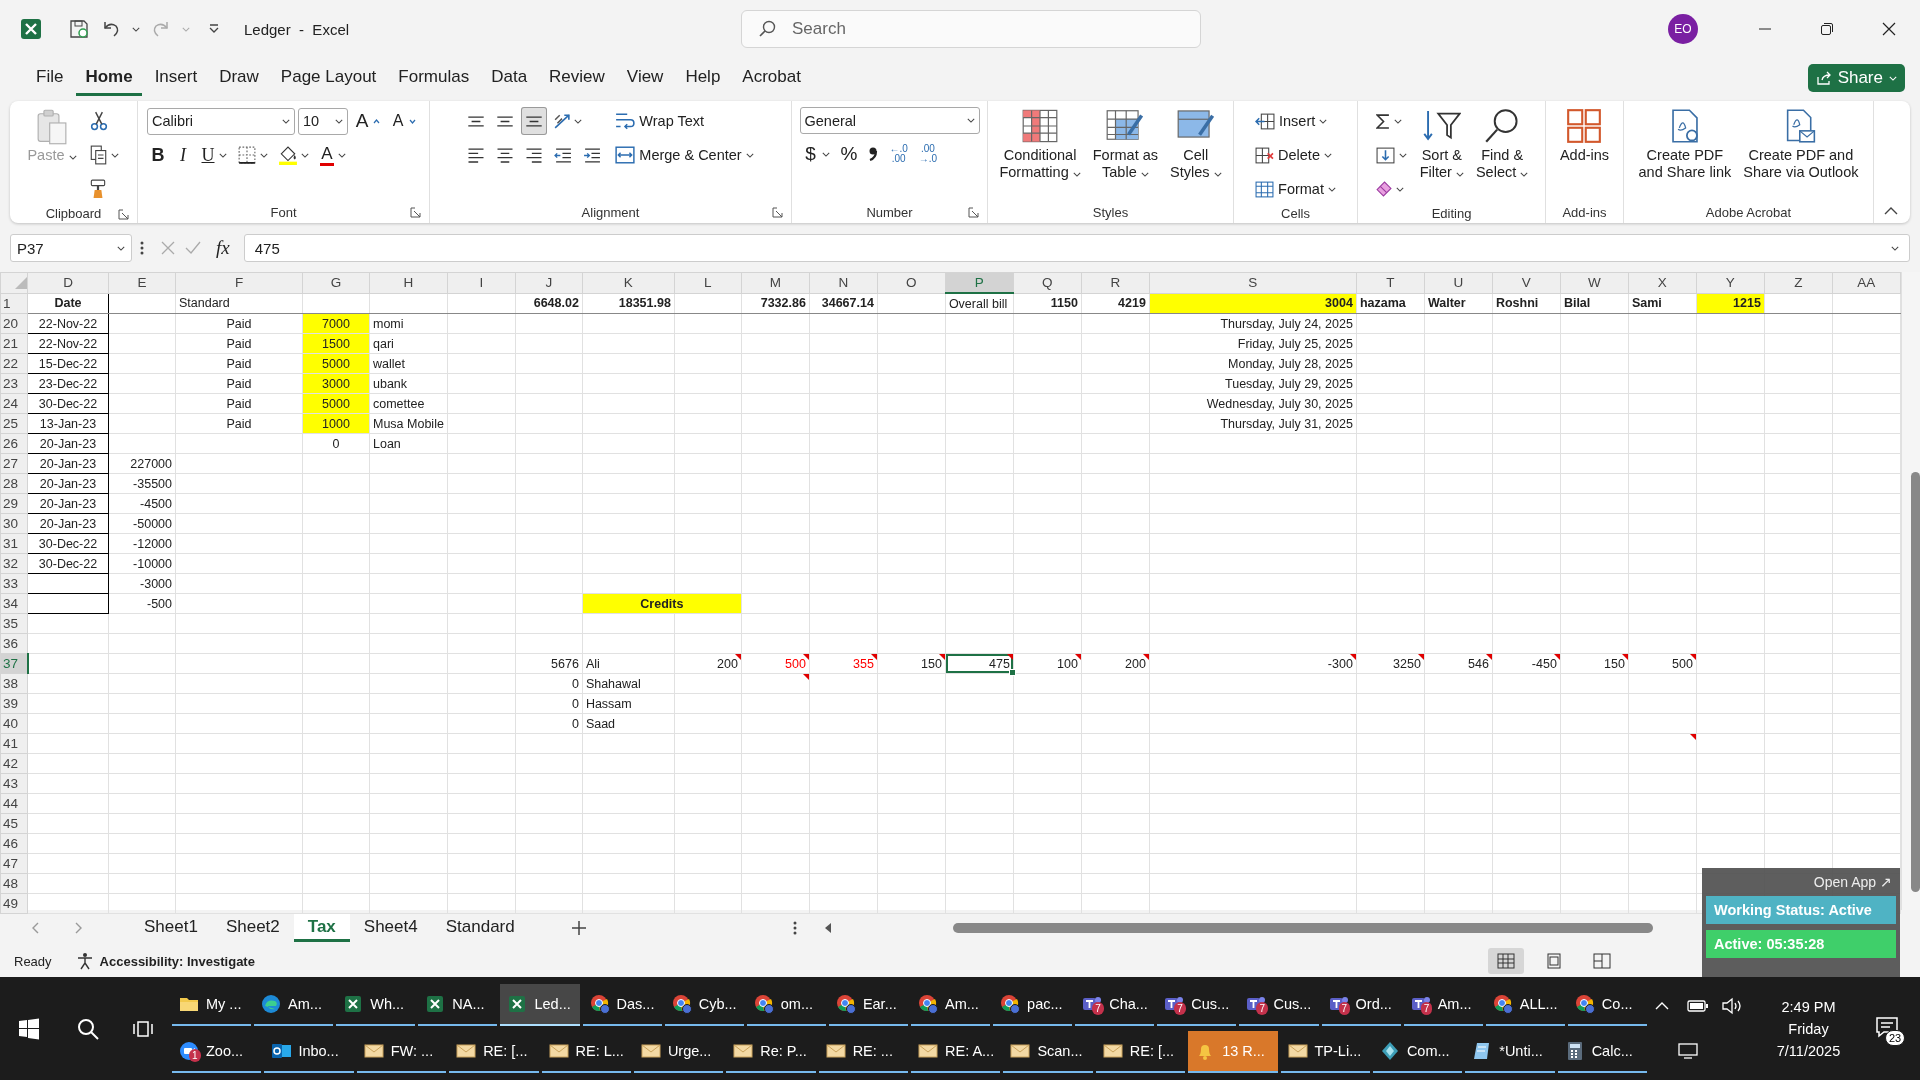 Image resolution: width=1920 pixels, height=1080 pixels. Describe the element at coordinates (158, 155) in the screenshot. I see `ribbon-button: B` at that location.